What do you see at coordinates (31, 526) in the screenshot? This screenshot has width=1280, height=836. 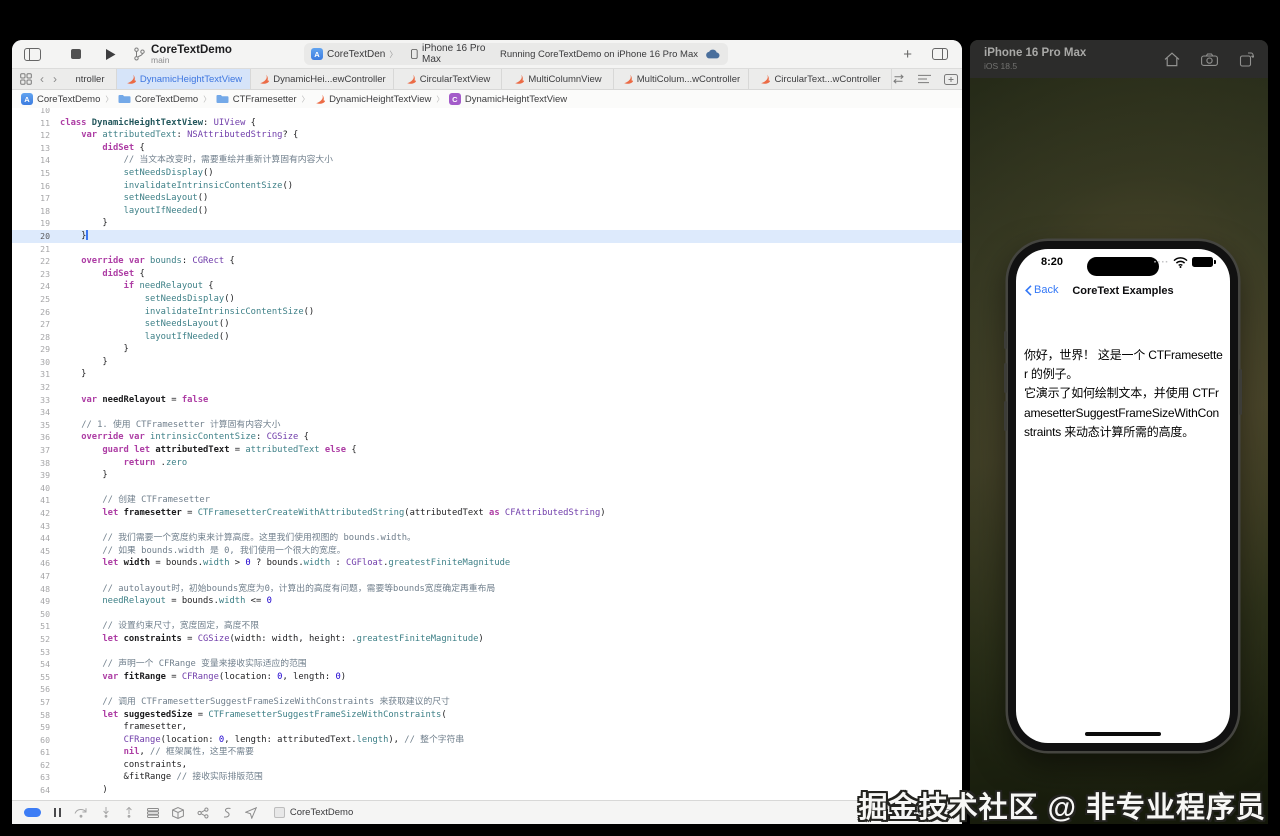 I see `line-number: 43` at bounding box center [31, 526].